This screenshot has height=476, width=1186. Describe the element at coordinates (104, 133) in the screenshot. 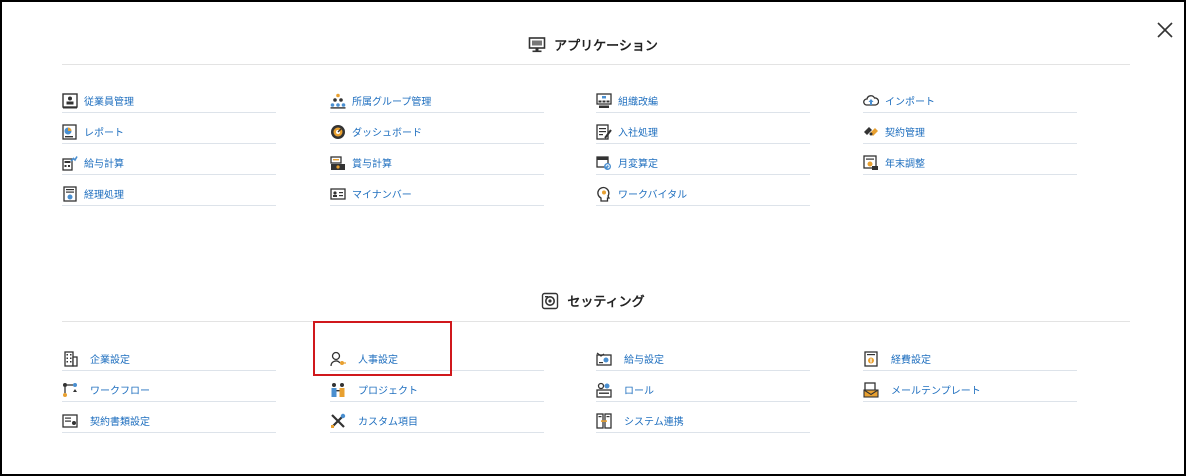

I see `item-label: レポート` at that location.